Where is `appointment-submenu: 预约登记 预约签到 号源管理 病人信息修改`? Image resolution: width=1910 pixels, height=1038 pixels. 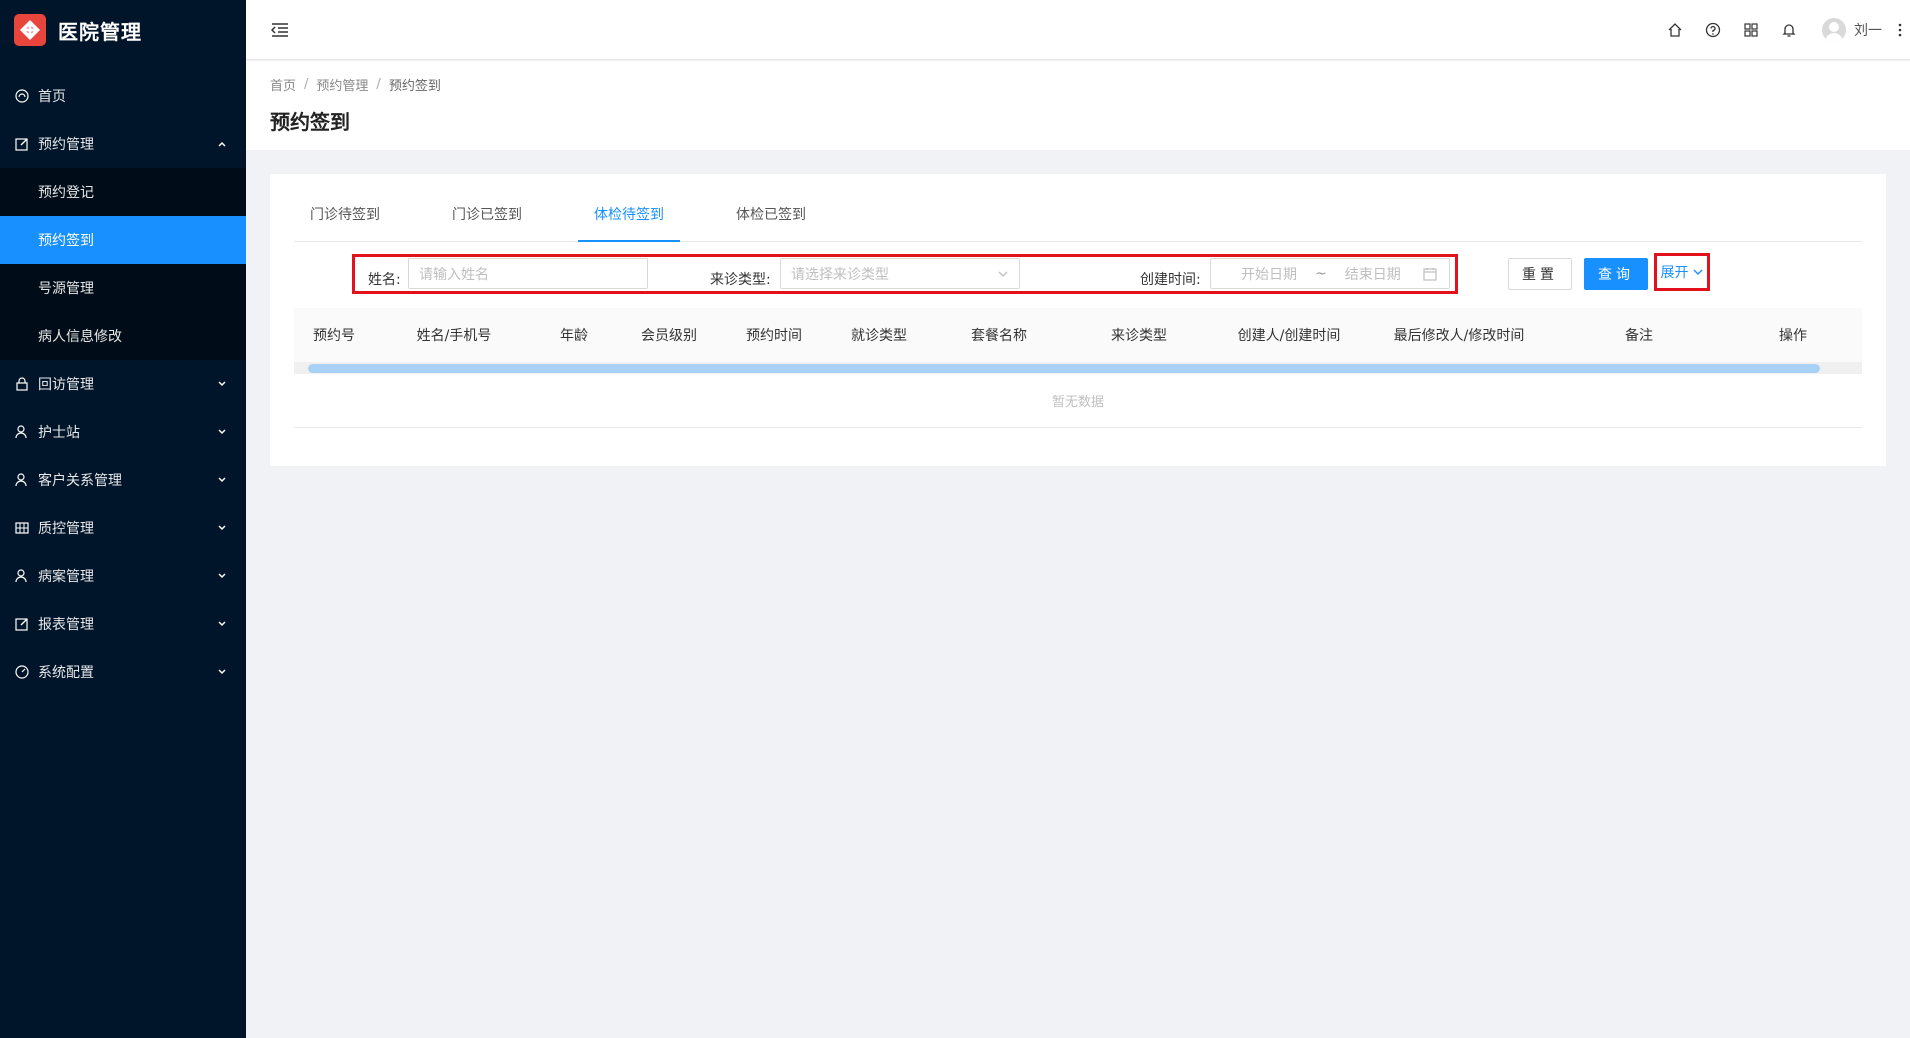
appointment-submenu: 预约登记 预约签到 号源管理 病人信息修改 is located at coordinates (123, 264).